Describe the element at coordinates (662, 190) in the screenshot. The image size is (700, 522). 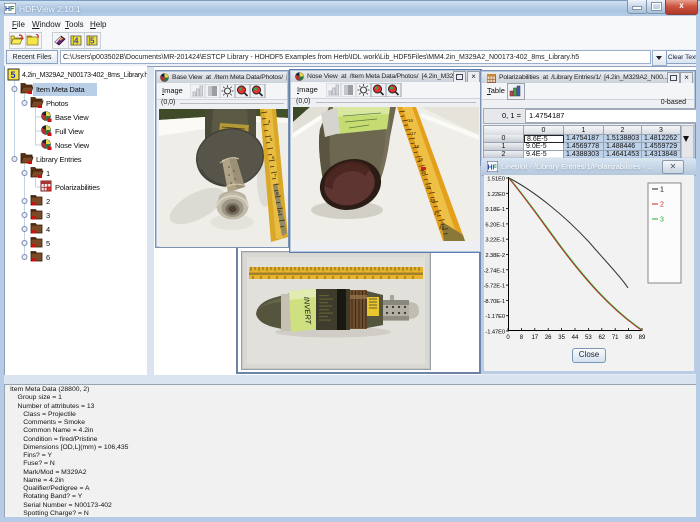
I see `svg-text: 1` at that location.